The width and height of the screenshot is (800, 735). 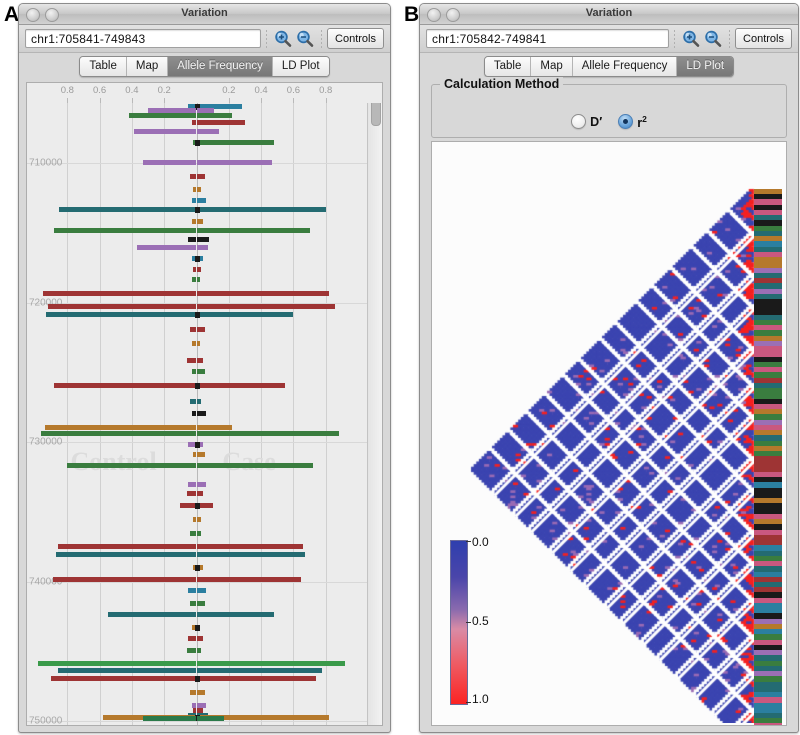 I want to click on vertical-scrollbar, so click(x=374, y=404).